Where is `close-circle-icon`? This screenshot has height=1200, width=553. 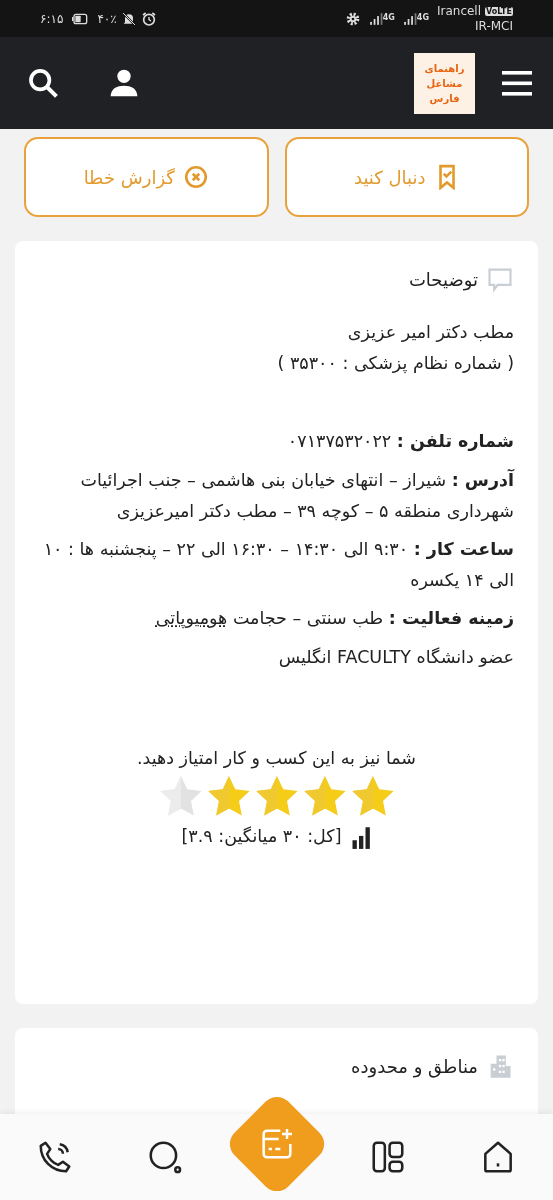 close-circle-icon is located at coordinates (195, 177).